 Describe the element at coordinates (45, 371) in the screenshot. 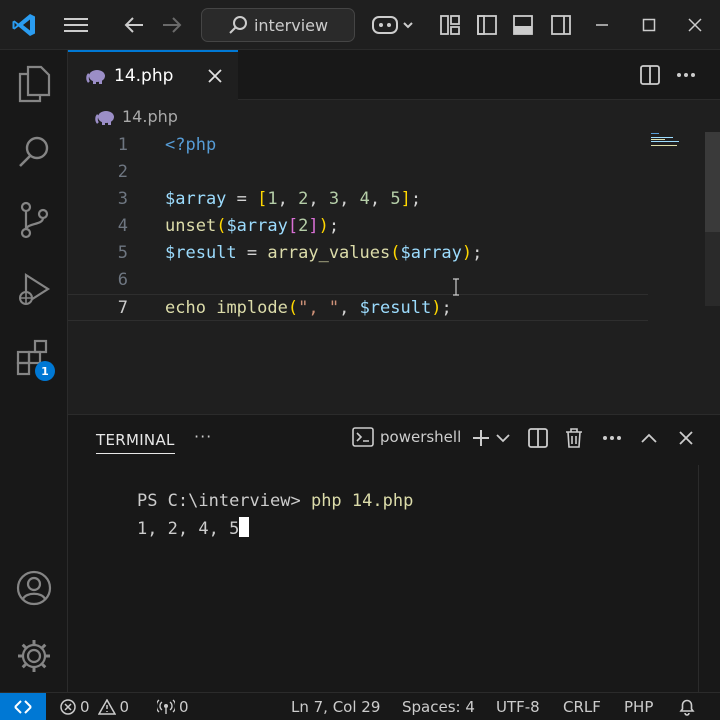

I see `extensions-badge: 1` at that location.